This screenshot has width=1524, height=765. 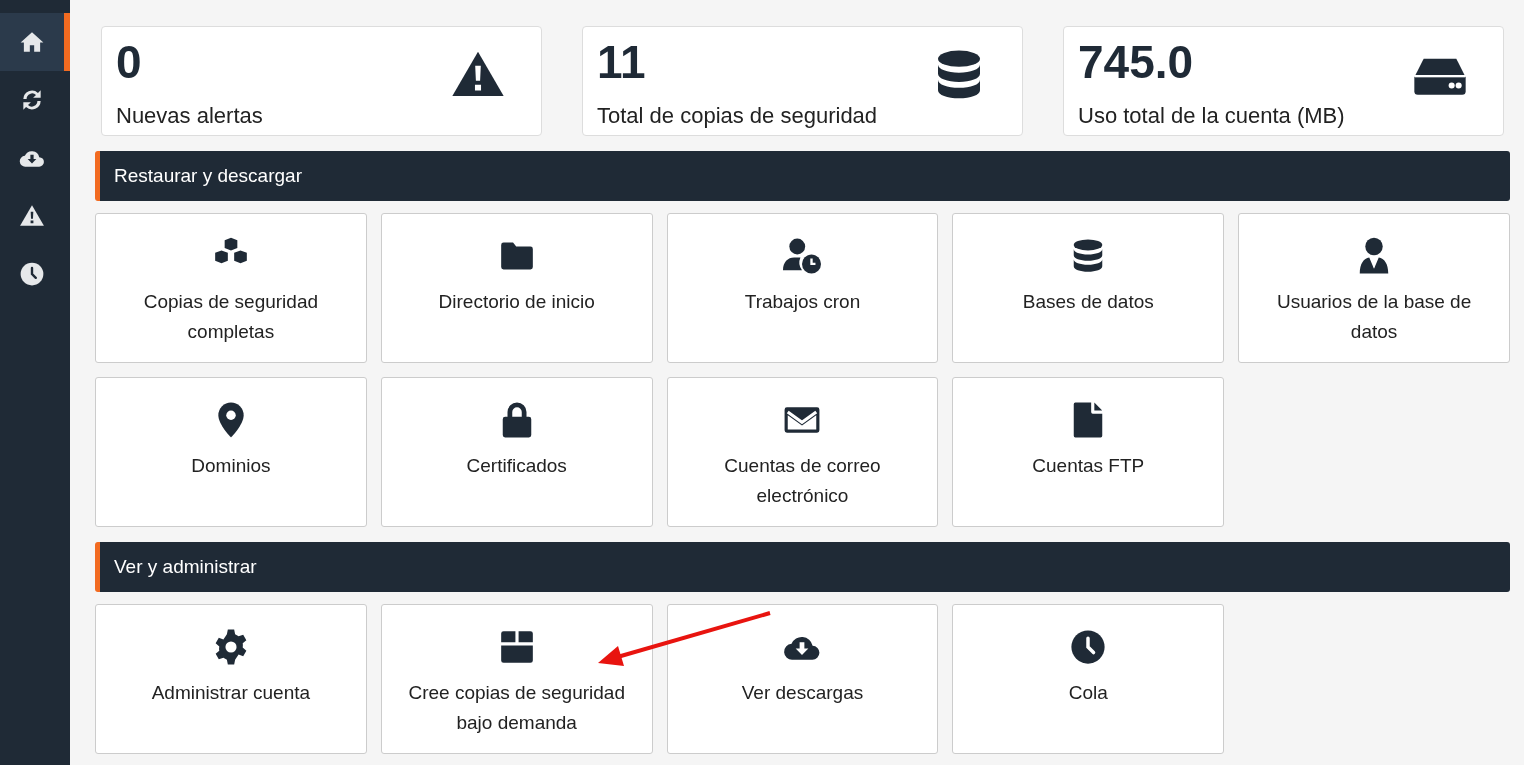 I want to click on section-header: Restaurar y descargar, so click(x=802, y=176).